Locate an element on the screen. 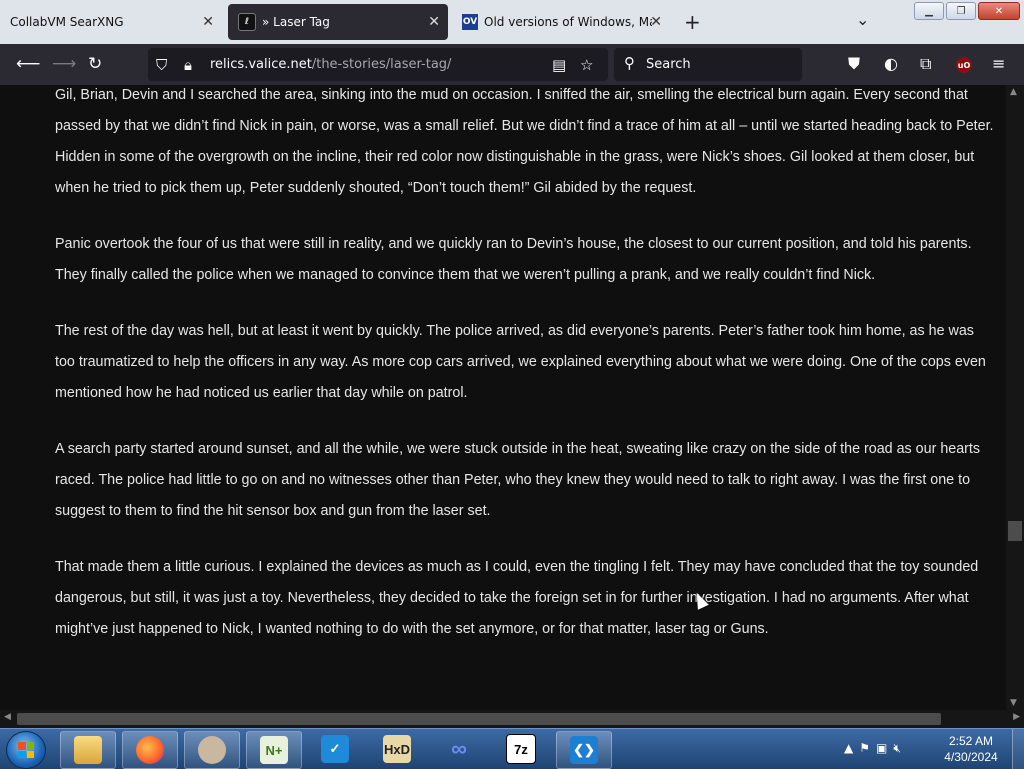 The width and height of the screenshot is (1024, 769). tab-old-versions: OV Old versions of Windows, Mac ✕ is located at coordinates (561, 22).